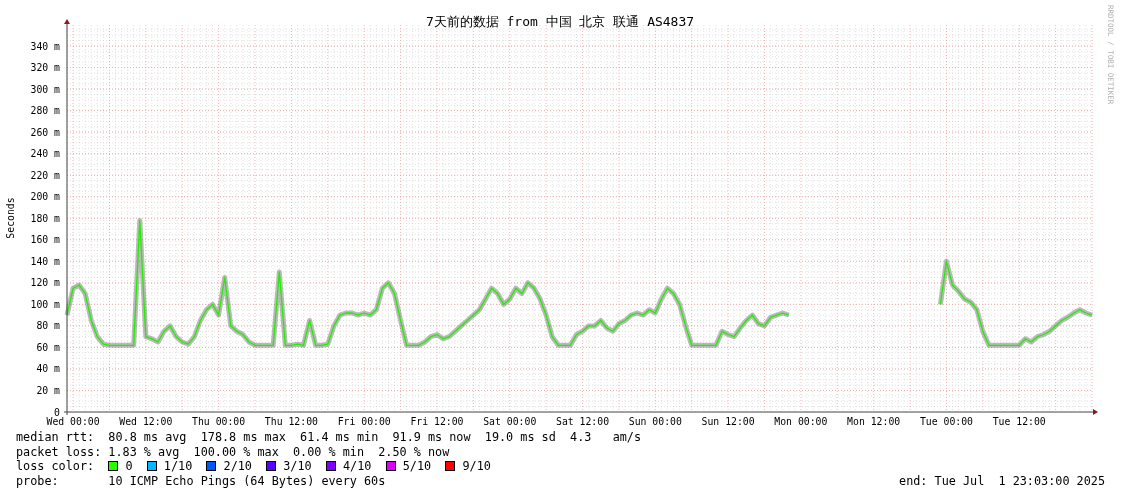 The image size is (1121, 494). I want to click on tick-label: Tue 12:00, so click(1019, 421).